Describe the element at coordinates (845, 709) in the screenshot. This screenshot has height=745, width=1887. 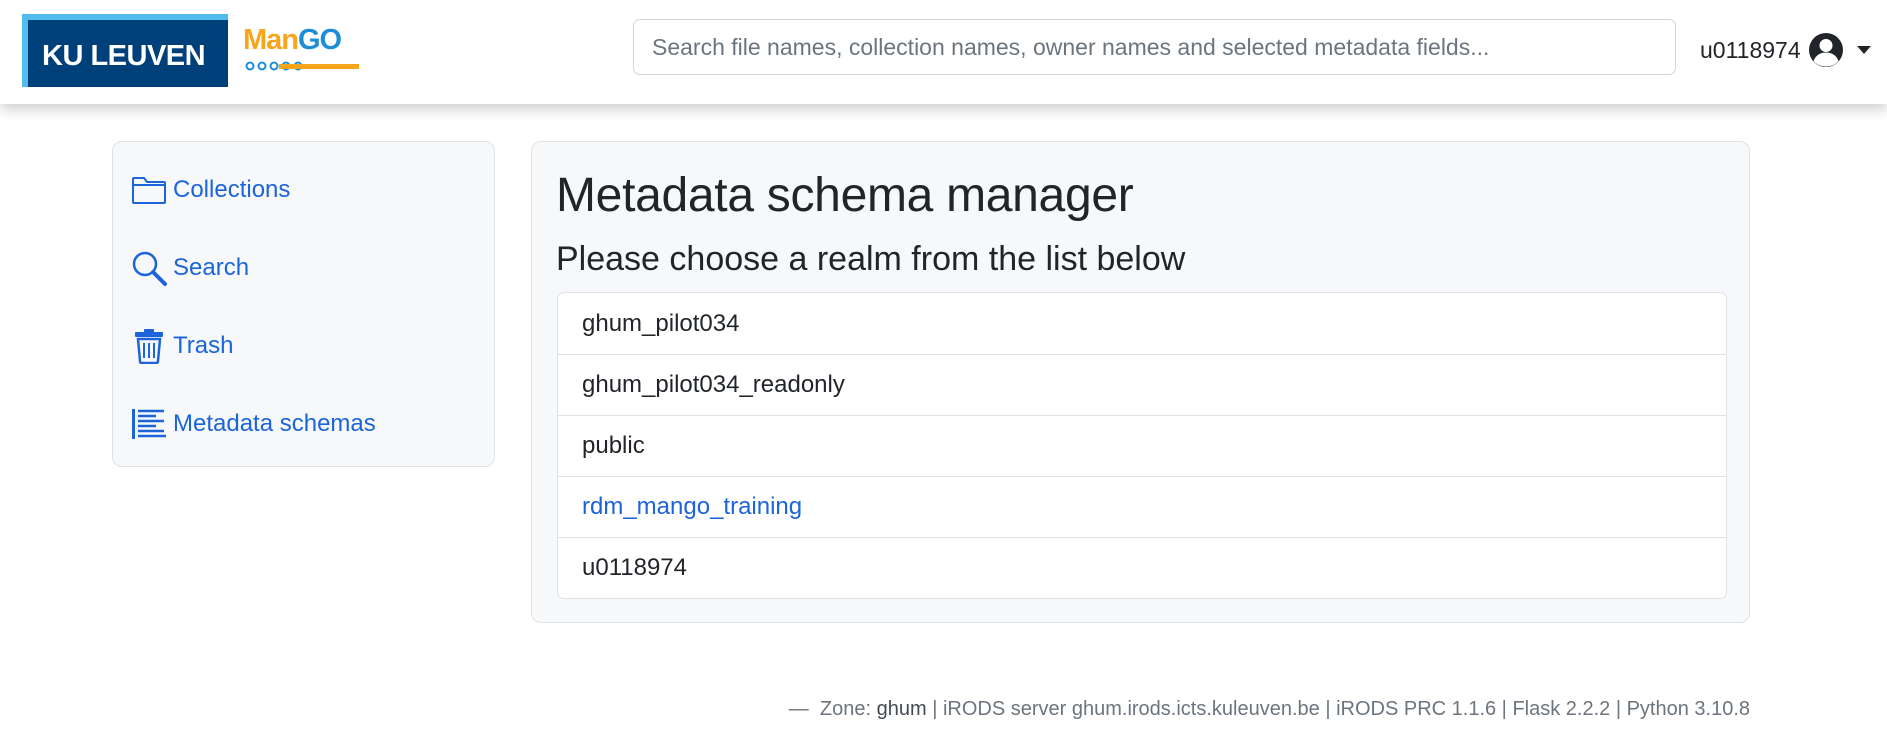
I see `footer-zone-label: Zone:` at that location.